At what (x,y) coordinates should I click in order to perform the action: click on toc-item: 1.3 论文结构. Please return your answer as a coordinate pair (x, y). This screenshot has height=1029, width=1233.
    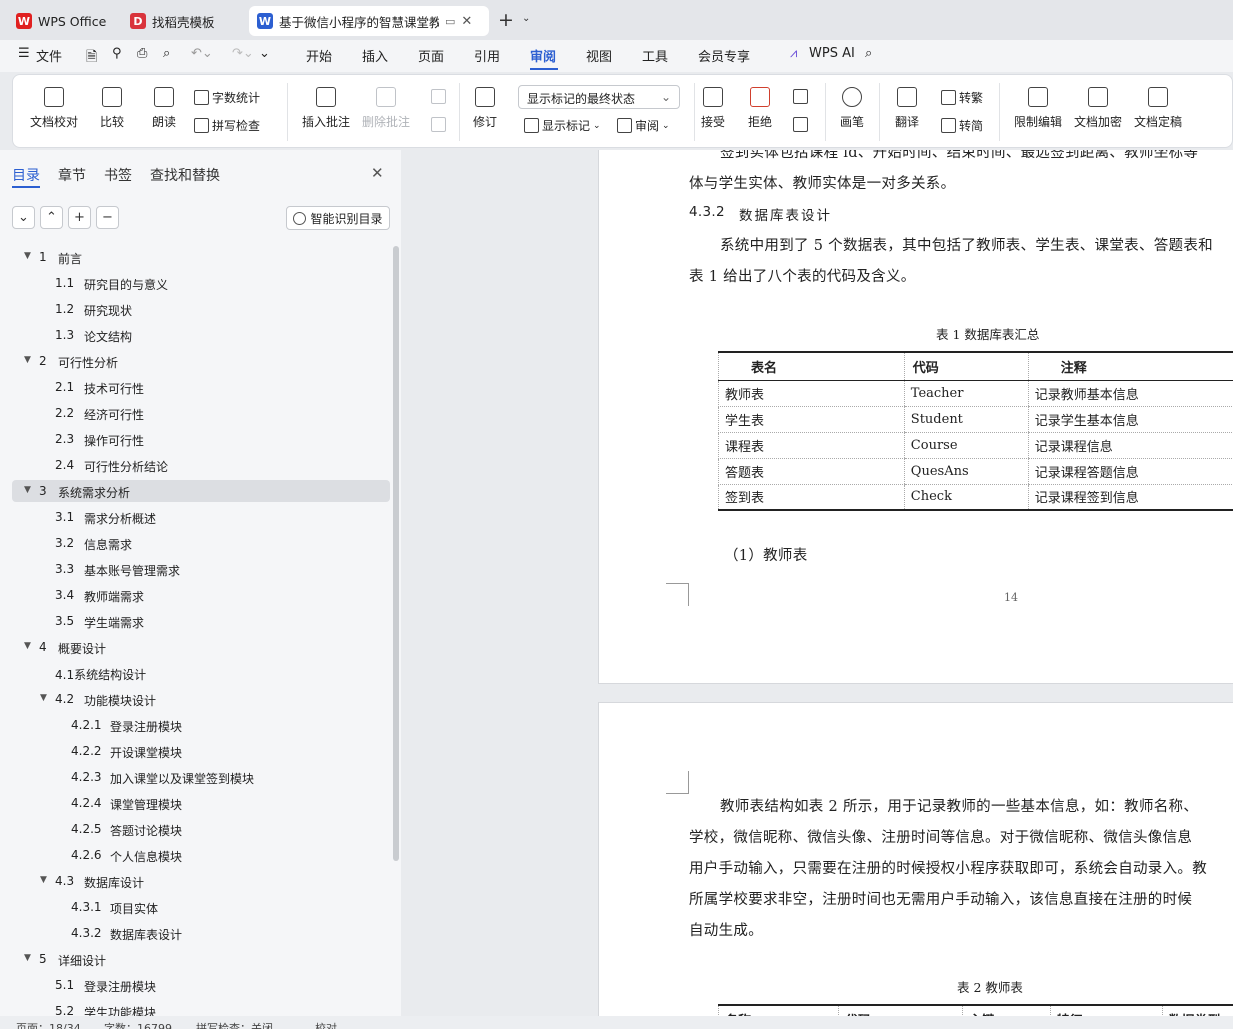
    Looking at the image, I should click on (201, 335).